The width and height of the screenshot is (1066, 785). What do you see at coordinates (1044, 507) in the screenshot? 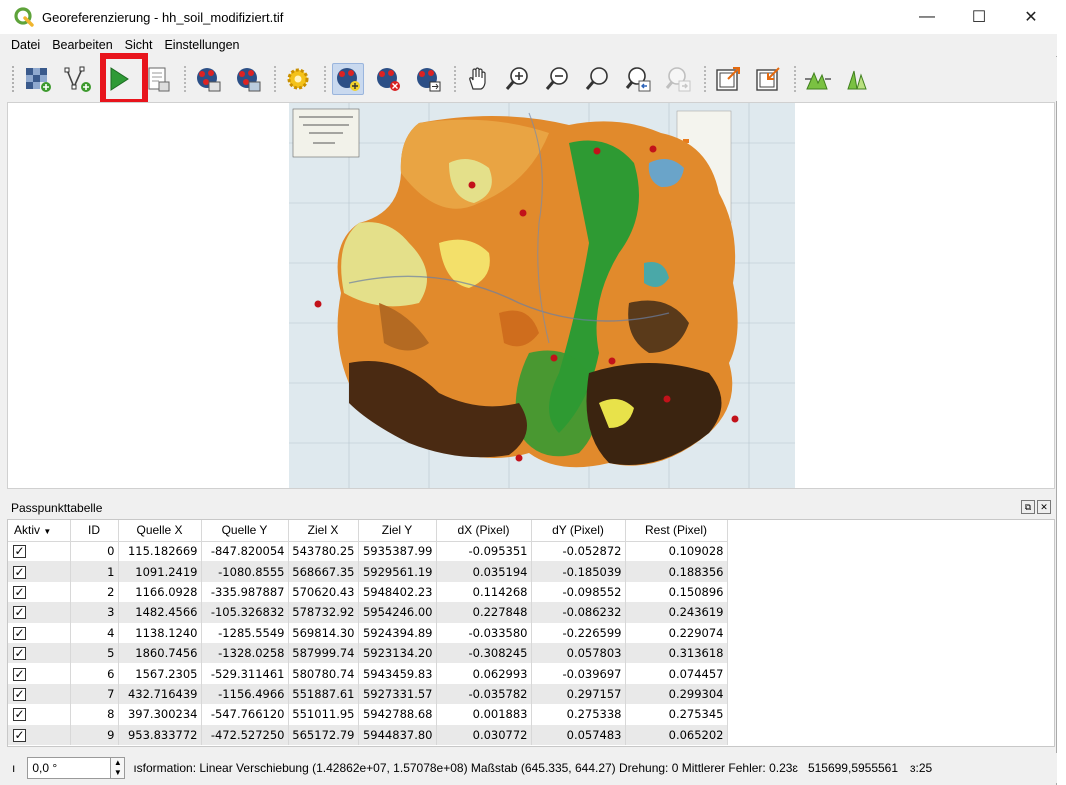
I see `panel-close-button: ✕` at bounding box center [1044, 507].